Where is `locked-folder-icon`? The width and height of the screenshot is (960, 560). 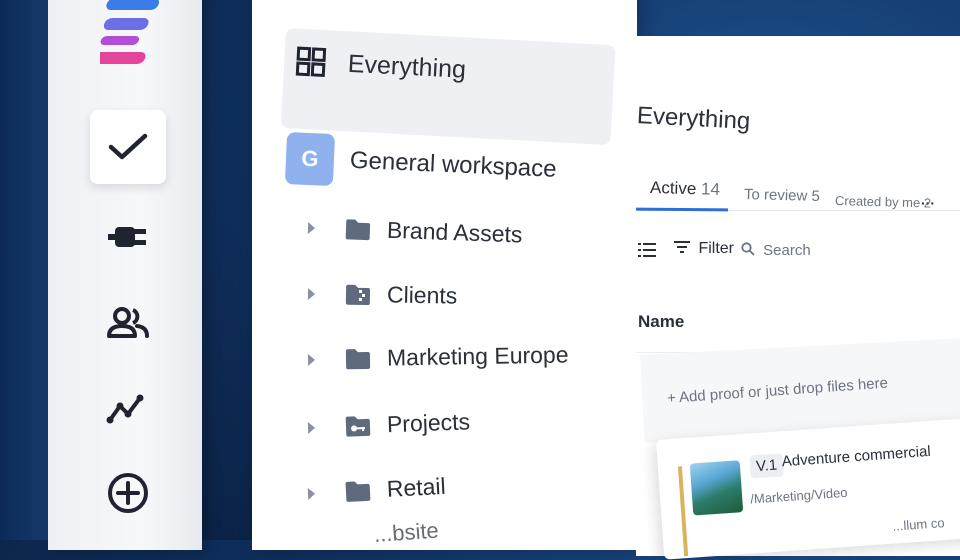 locked-folder-icon is located at coordinates (358, 426).